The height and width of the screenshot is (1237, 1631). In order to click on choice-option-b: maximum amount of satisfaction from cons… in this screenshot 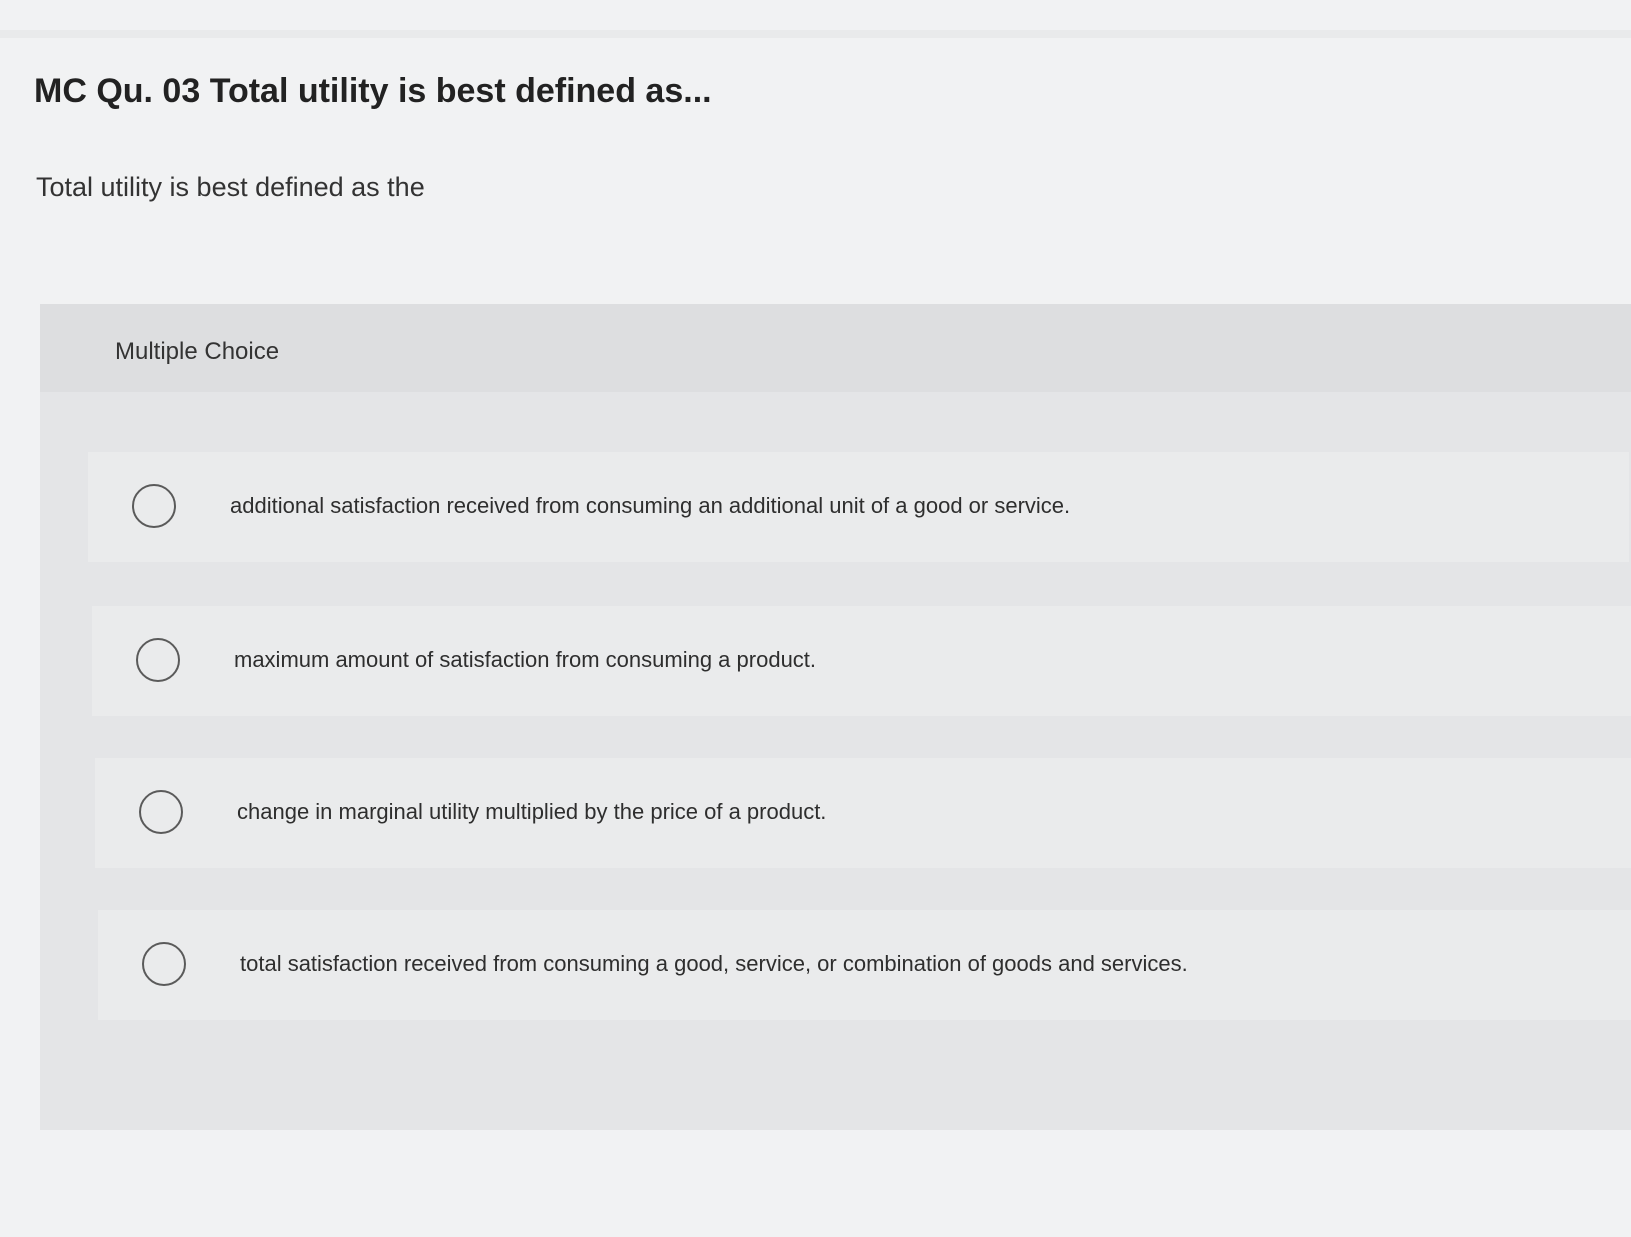, I will do `click(861, 661)`.